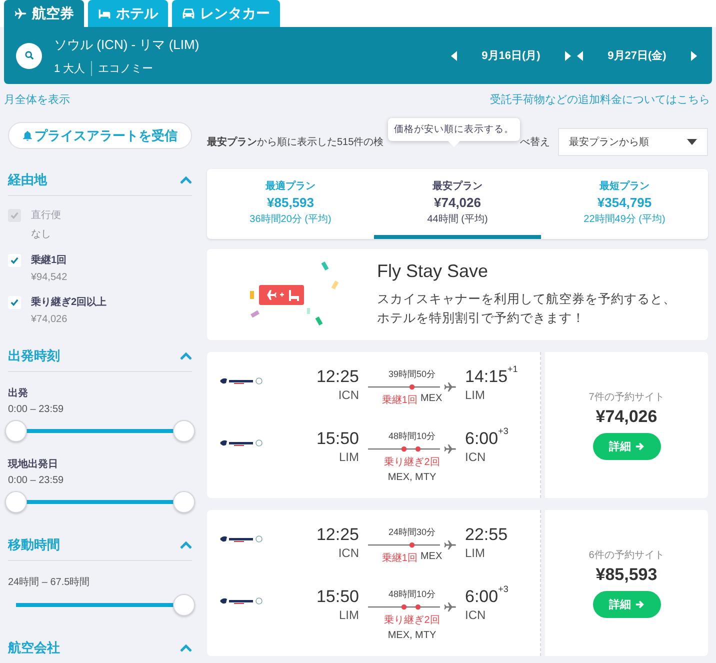 This screenshot has width=716, height=663. I want to click on plan-duration: 22時間49分 (平均), so click(625, 219).